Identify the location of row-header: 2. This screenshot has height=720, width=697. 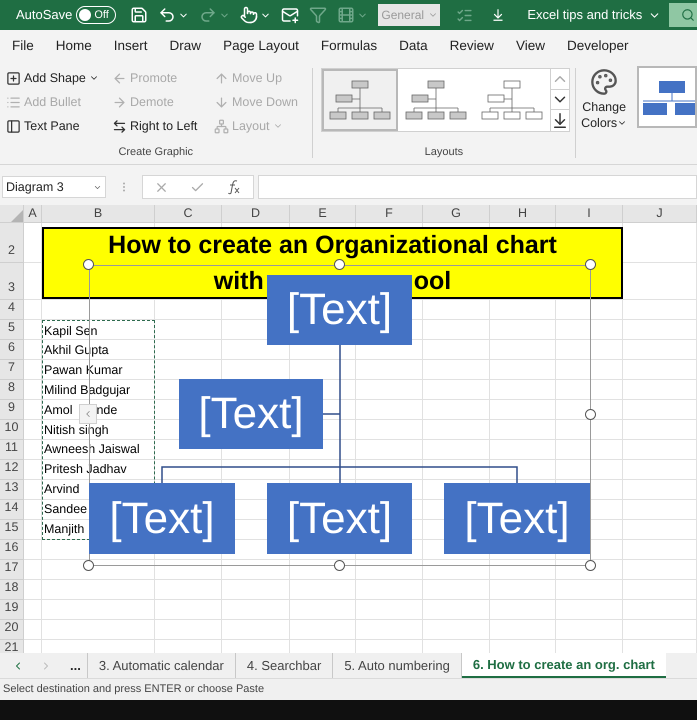
(12, 243).